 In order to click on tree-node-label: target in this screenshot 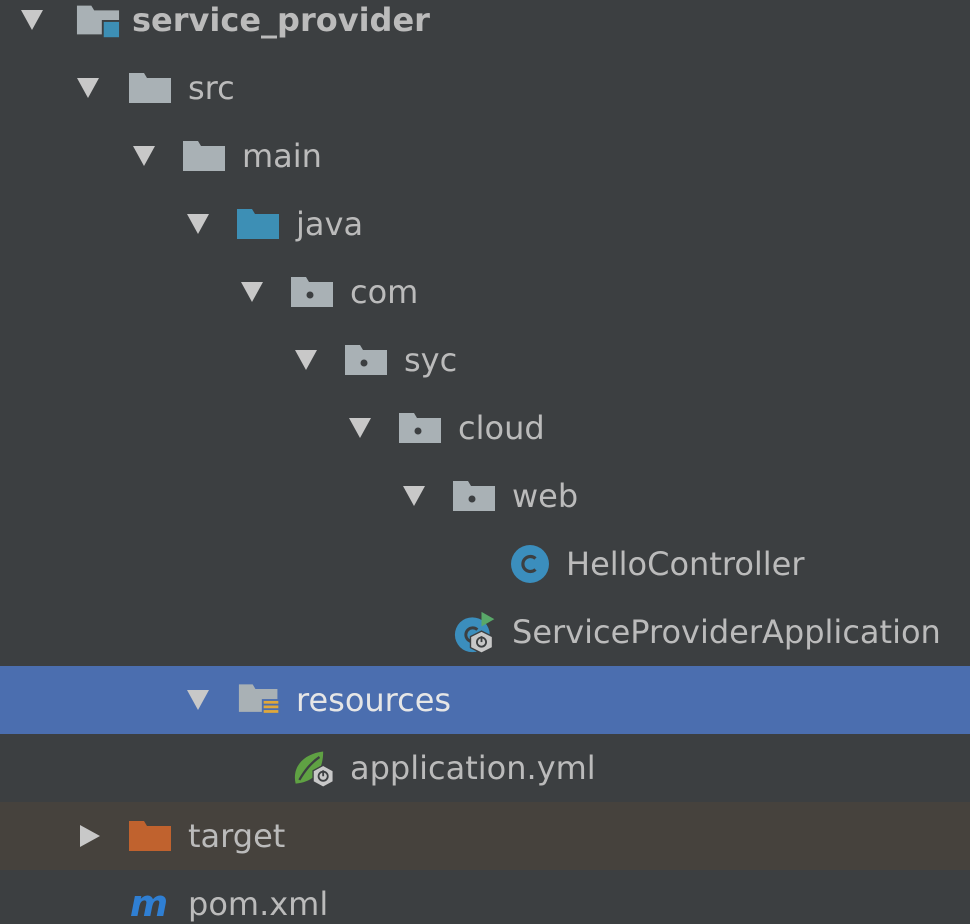, I will do `click(237, 836)`.